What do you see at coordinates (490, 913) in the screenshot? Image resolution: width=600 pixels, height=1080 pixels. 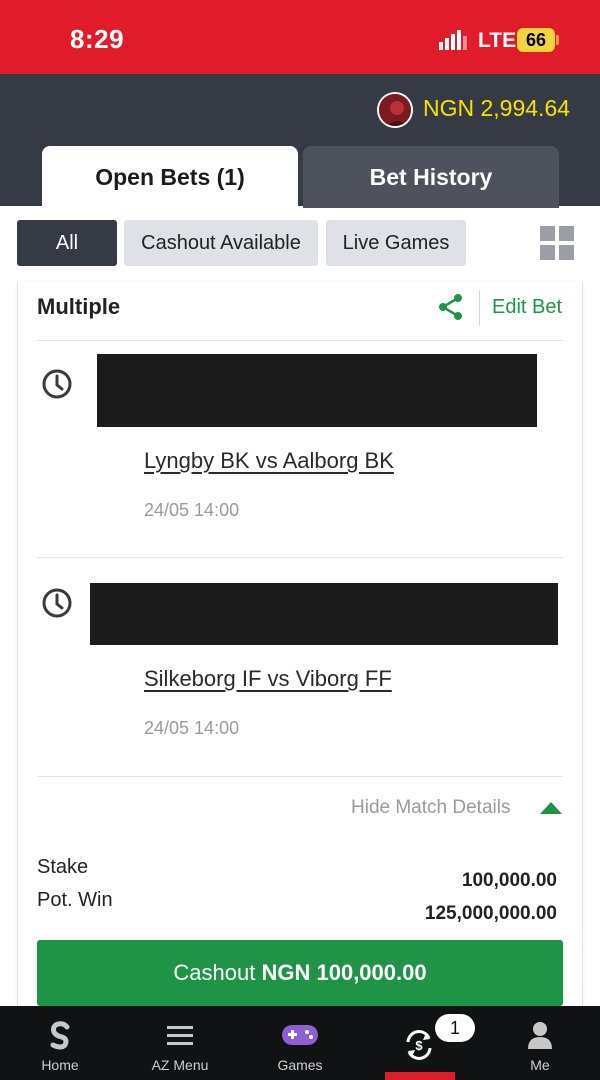 I see `potential-win-value: 125,000,000.00` at bounding box center [490, 913].